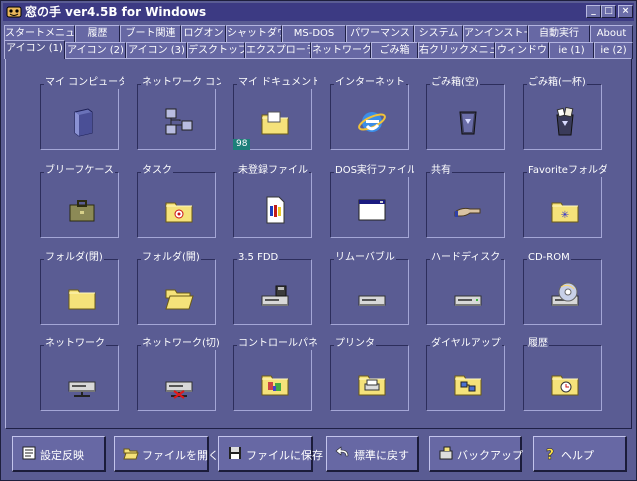  I want to click on unregistered-file-icon, so click(275, 210).